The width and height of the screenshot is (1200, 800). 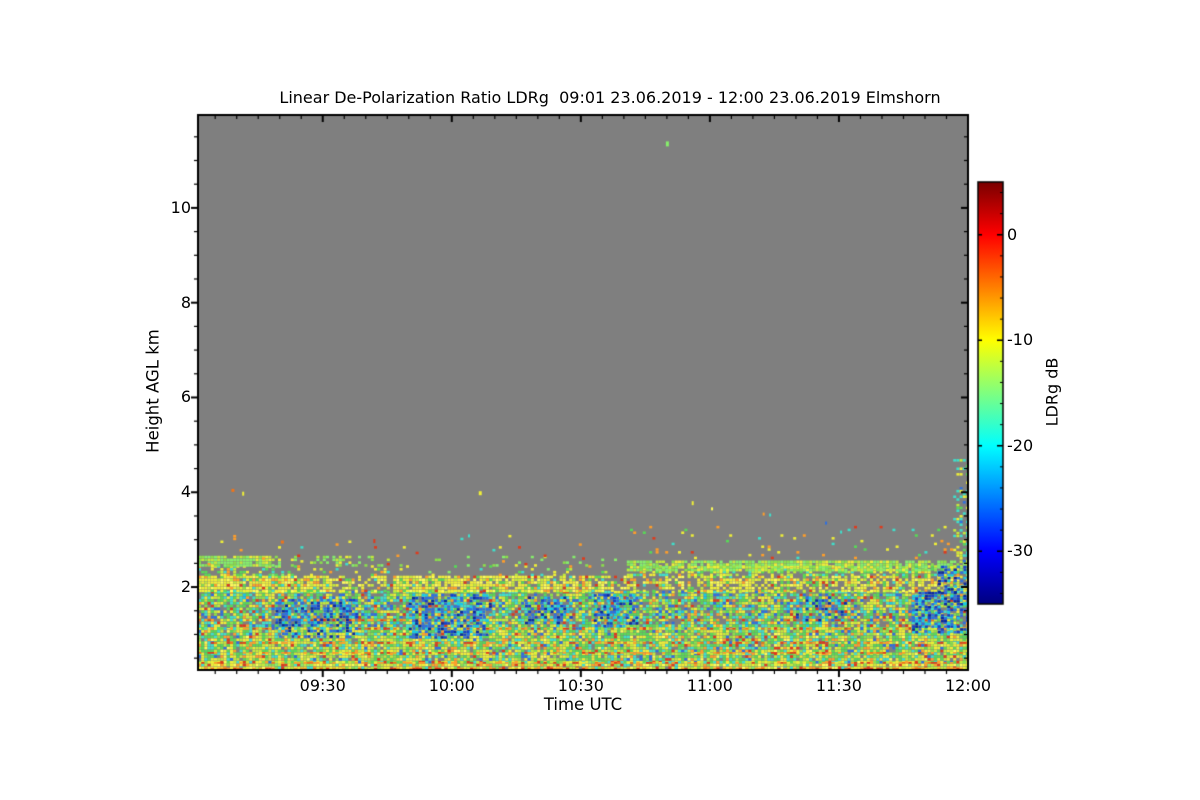 I want to click on x-tick-label: 11:30, so click(x=838, y=685).